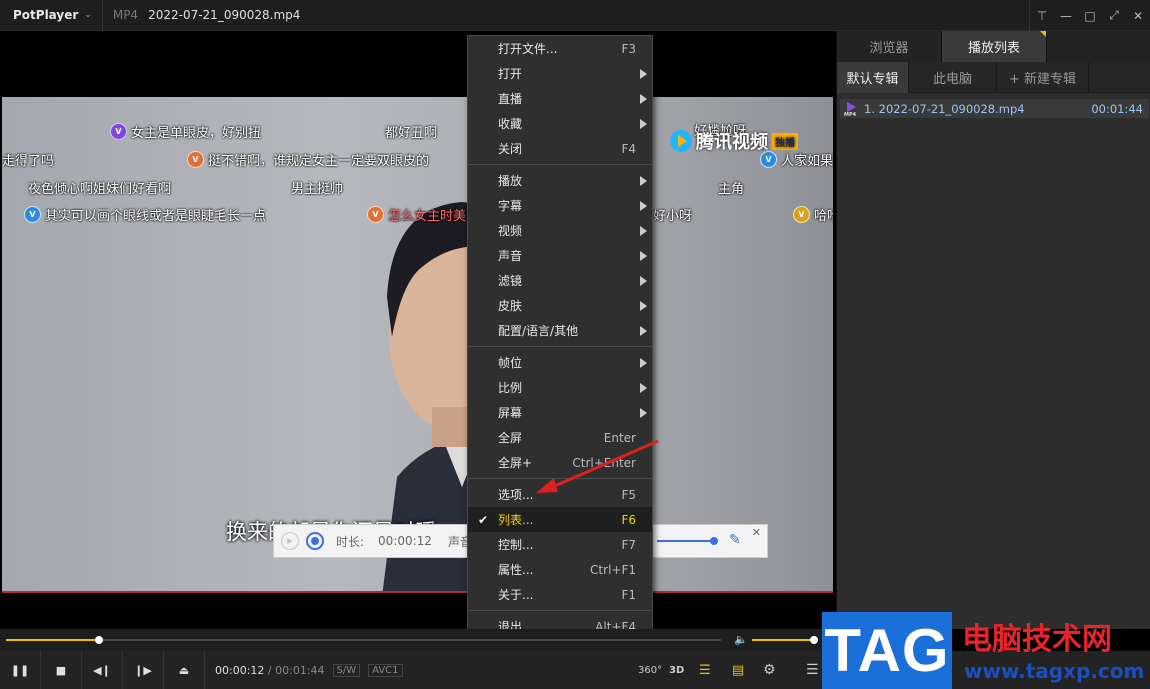 Image resolution: width=1150 pixels, height=689 pixels. What do you see at coordinates (346, 670) in the screenshot?
I see `renderer-tag: S/W` at bounding box center [346, 670].